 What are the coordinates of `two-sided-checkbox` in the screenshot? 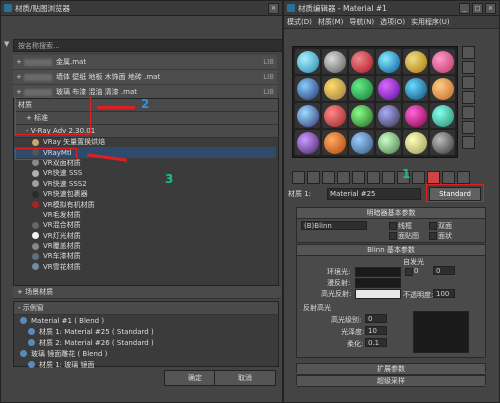 It's located at (433, 226).